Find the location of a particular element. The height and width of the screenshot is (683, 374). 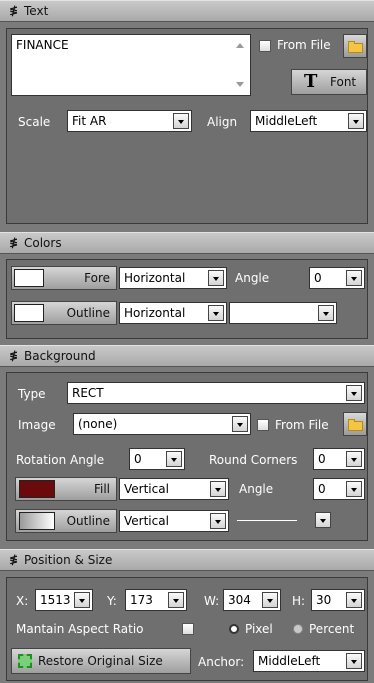

scroll-down-icon is located at coordinates (240, 84).